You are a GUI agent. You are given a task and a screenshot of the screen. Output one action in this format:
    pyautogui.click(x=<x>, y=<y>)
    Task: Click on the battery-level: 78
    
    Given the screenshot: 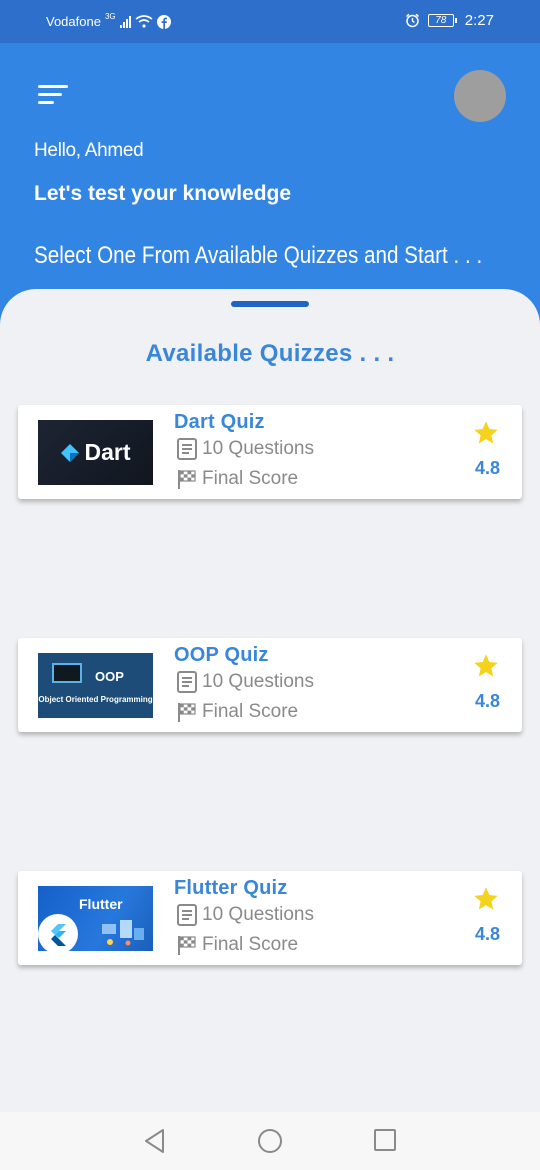 What is the action you would take?
    pyautogui.click(x=440, y=20)
    